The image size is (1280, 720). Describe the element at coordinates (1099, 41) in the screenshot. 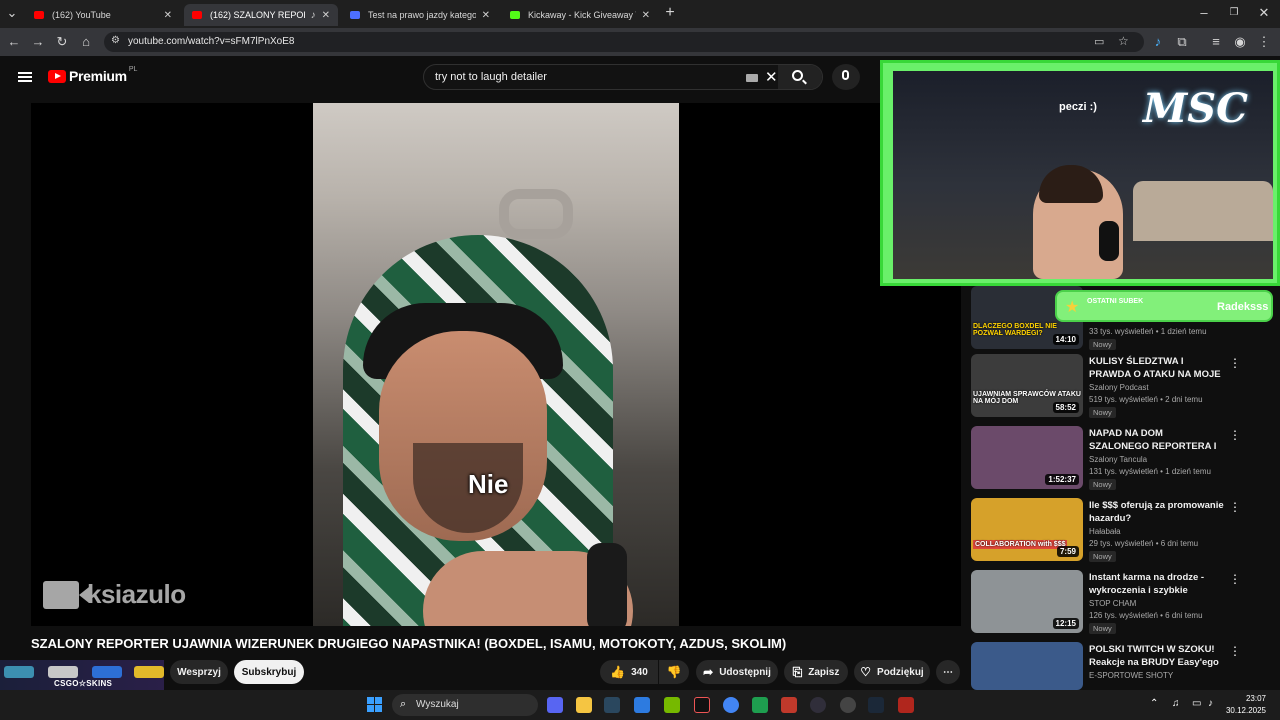

I see `cast-icon: ▭` at that location.